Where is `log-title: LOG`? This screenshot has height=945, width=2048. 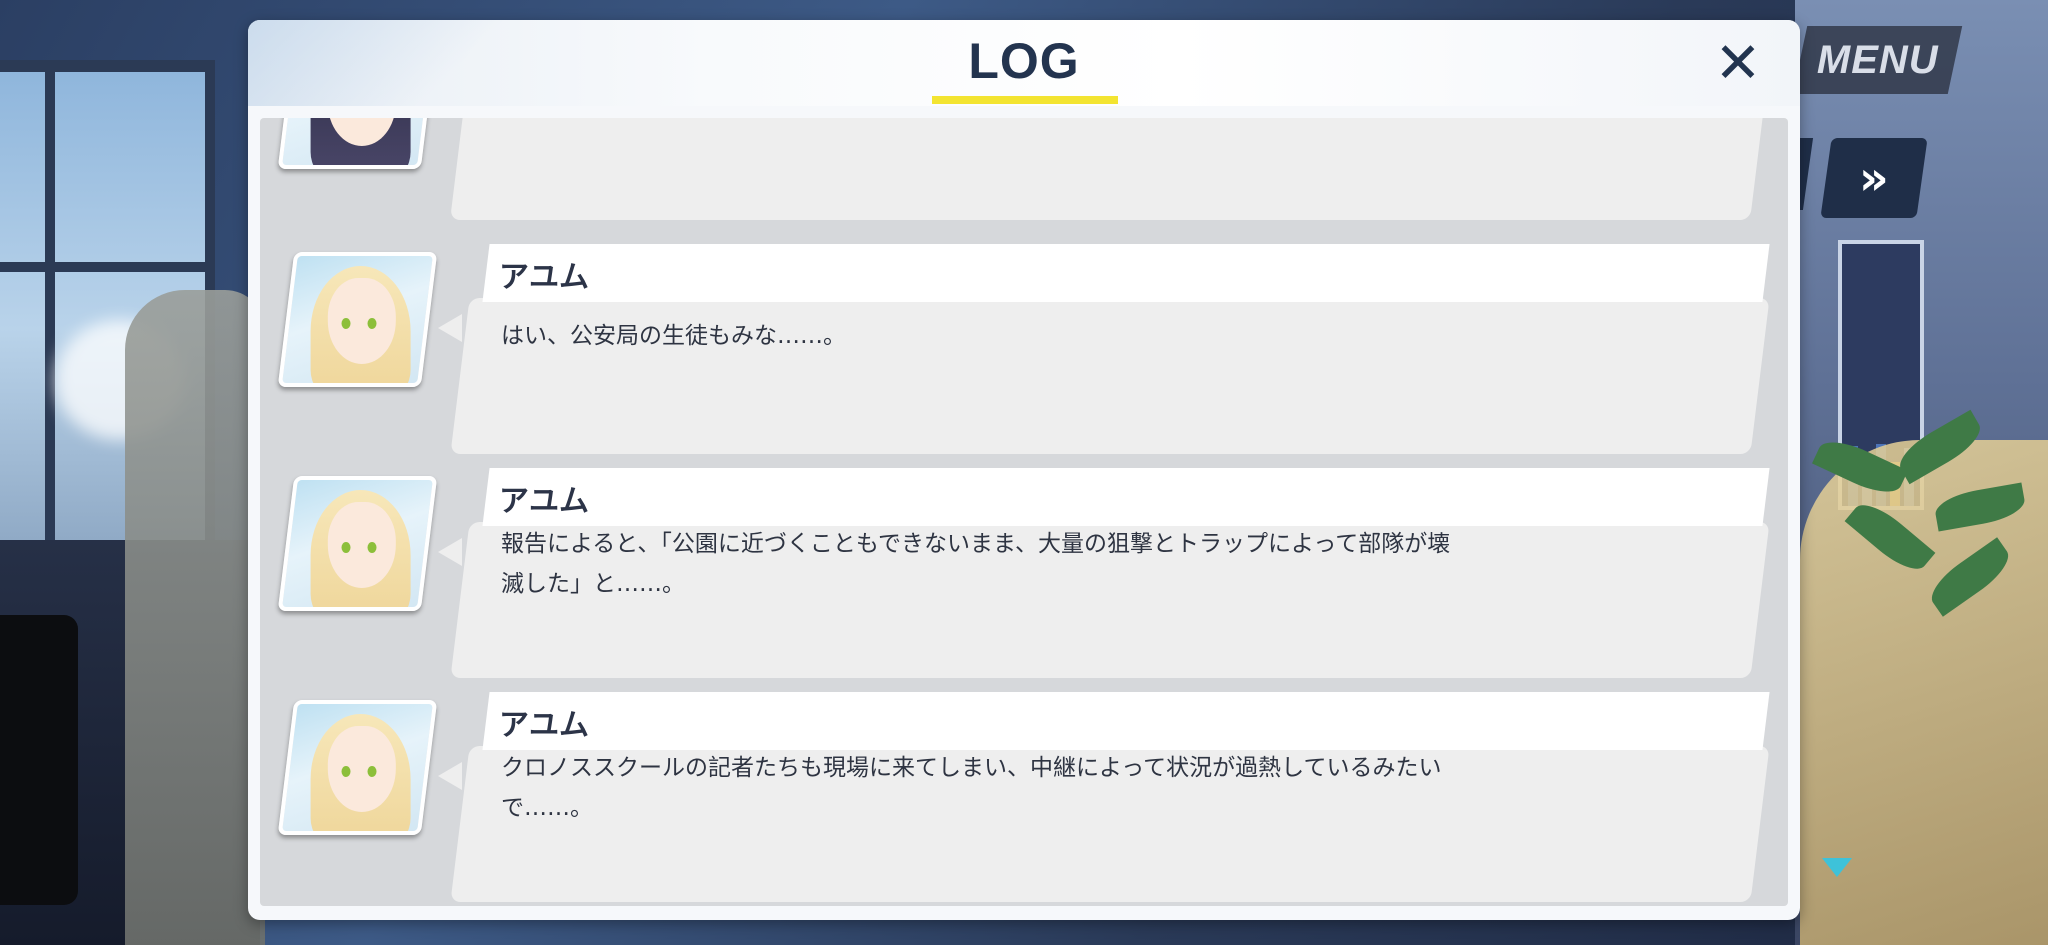
log-title: LOG is located at coordinates (1024, 61).